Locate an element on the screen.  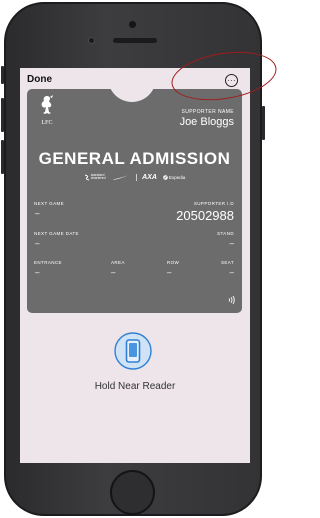
supporter-id-label: SUPPORTER I.D is located at coordinates (213, 203).